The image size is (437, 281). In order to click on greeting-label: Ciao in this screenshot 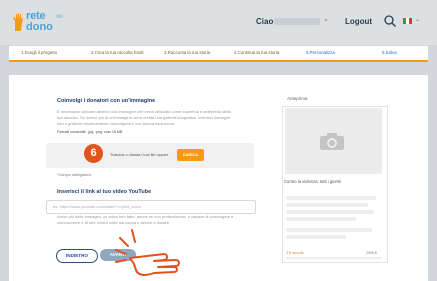, I will do `click(265, 21)`.